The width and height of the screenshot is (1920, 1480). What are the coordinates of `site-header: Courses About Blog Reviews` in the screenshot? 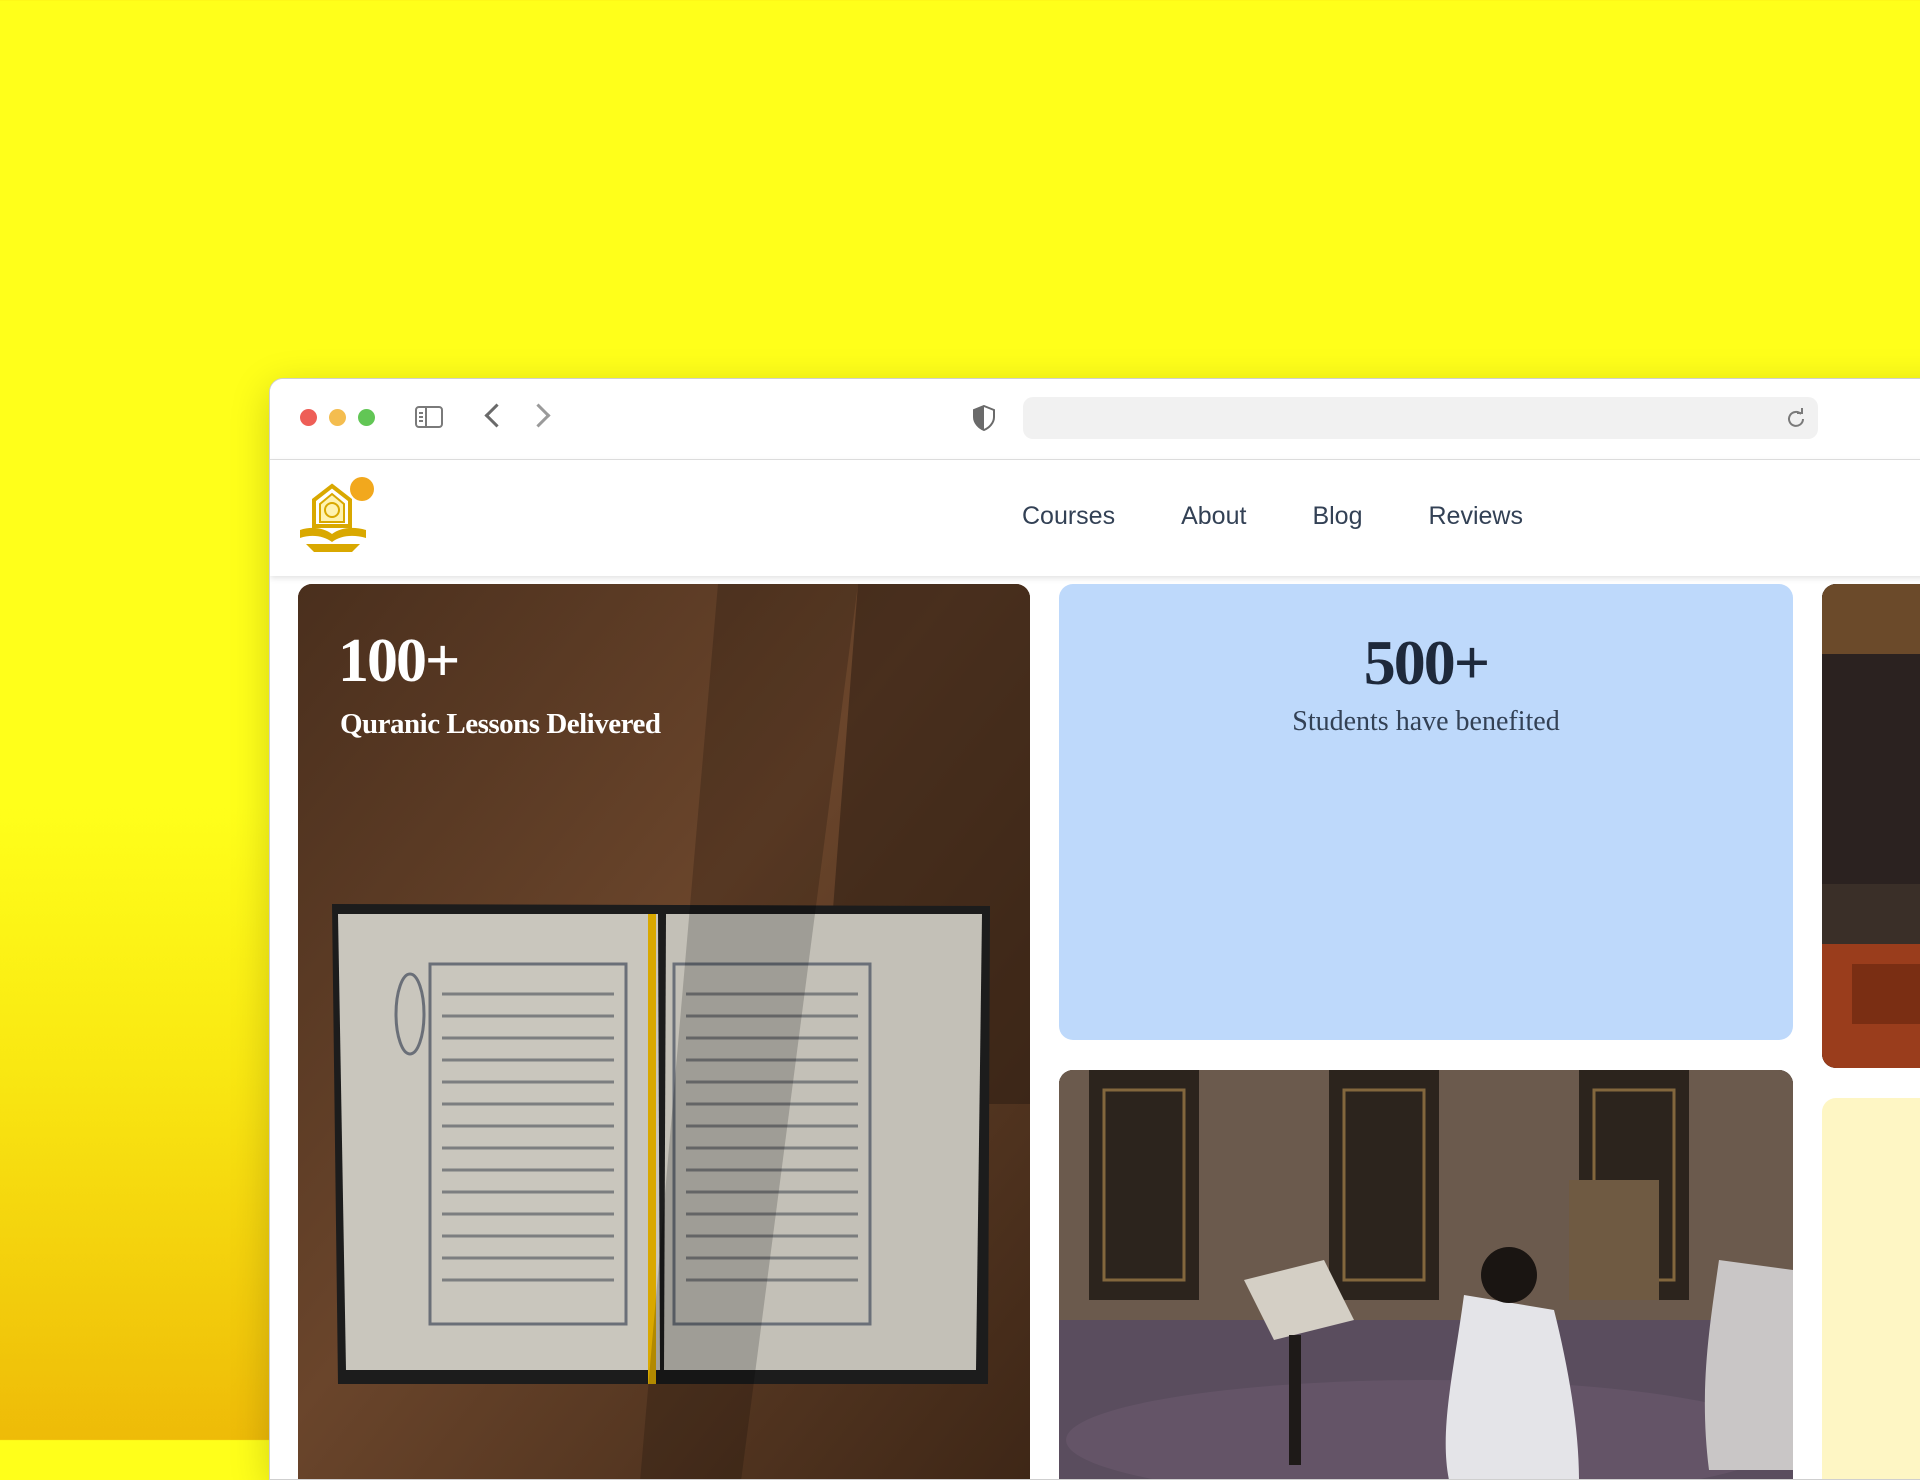 It's located at (1095, 518).